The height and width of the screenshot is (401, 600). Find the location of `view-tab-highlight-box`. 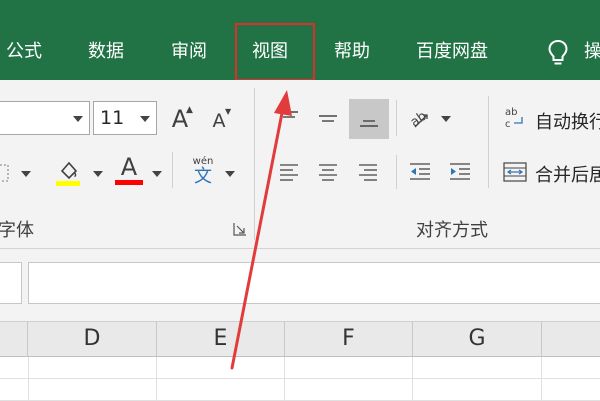

view-tab-highlight-box is located at coordinates (275, 52).